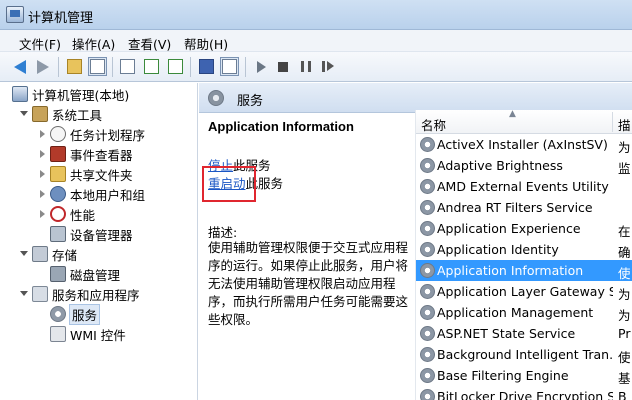 This screenshot has height=400, width=632. What do you see at coordinates (40, 294) in the screenshot?
I see `services-apps-icon` at bounding box center [40, 294].